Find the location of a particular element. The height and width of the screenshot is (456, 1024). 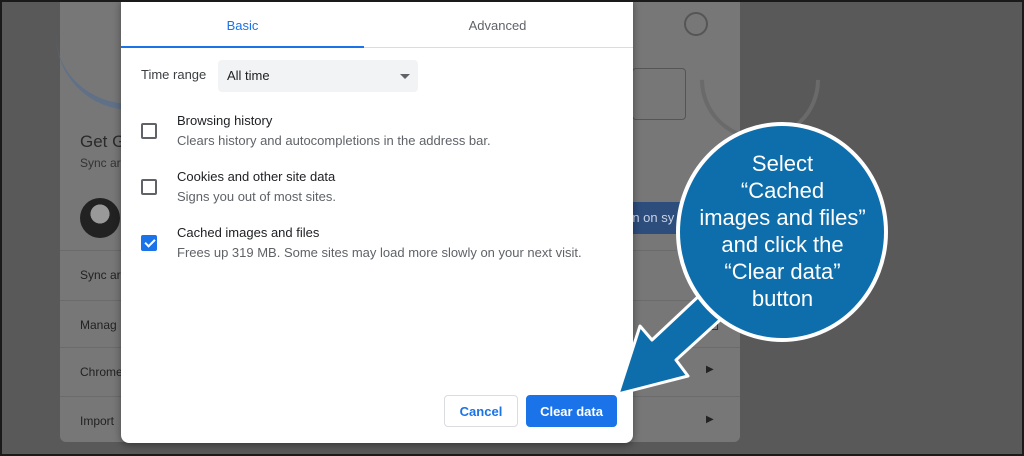

callout-line: button is located at coordinates (782, 298).